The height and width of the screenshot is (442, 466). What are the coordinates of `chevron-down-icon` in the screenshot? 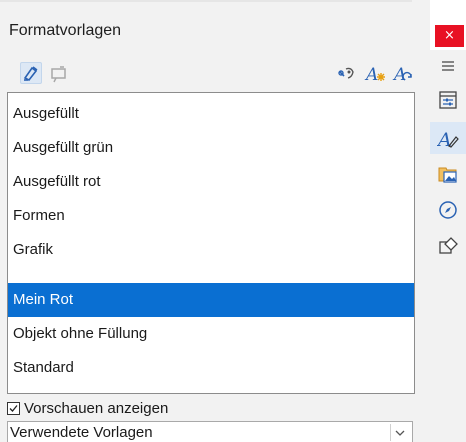 It's located at (399, 432).